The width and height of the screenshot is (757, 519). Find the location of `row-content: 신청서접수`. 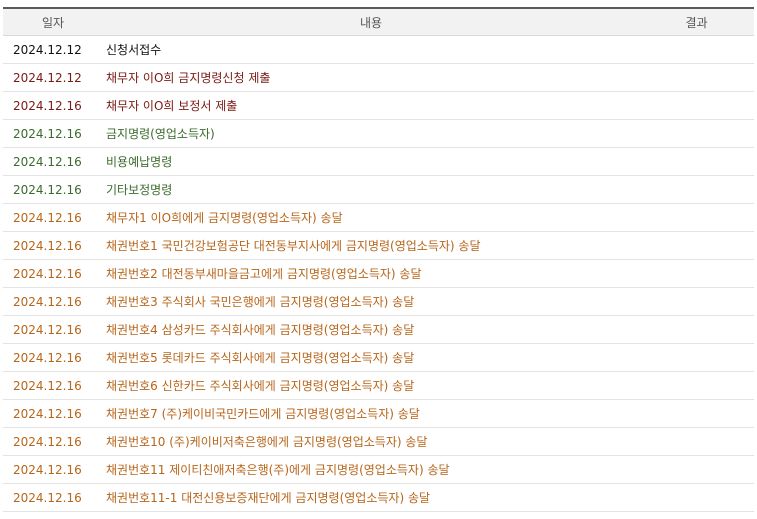

row-content: 신청서접수 is located at coordinates (371, 49).